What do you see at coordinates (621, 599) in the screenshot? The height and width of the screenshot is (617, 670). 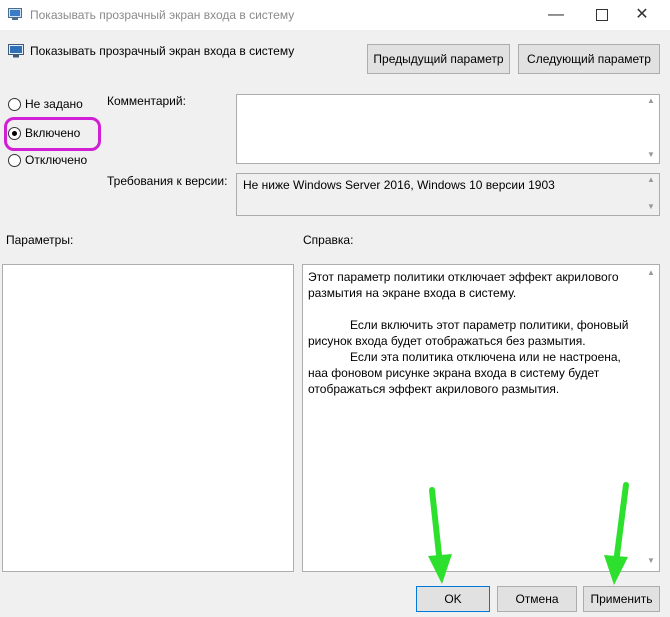 I see `apply-button: Применить` at bounding box center [621, 599].